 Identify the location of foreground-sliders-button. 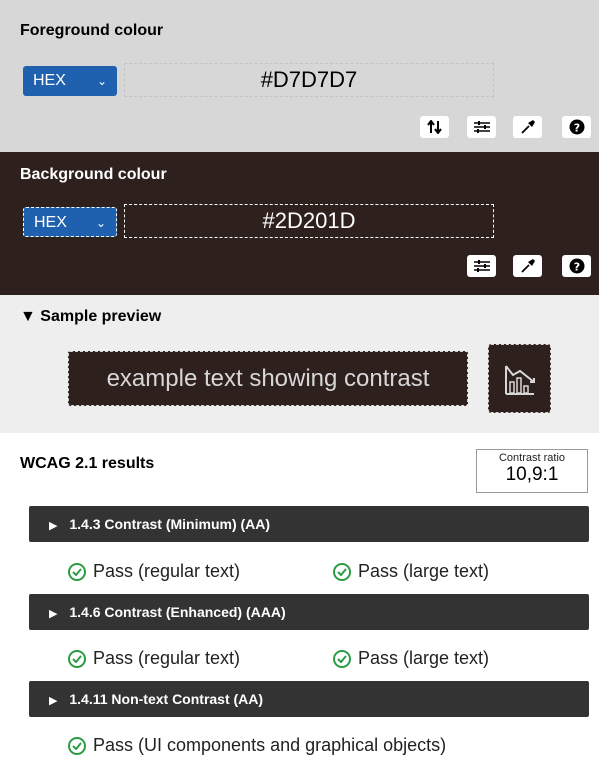
(481, 127).